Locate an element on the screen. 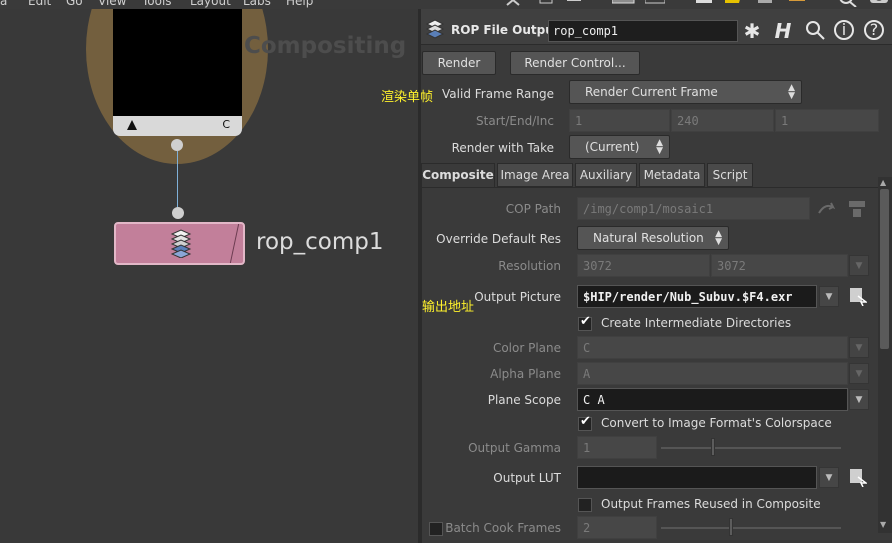 The width and height of the screenshot is (892, 543). render-with-take-label: Render with Take is located at coordinates (502, 148).